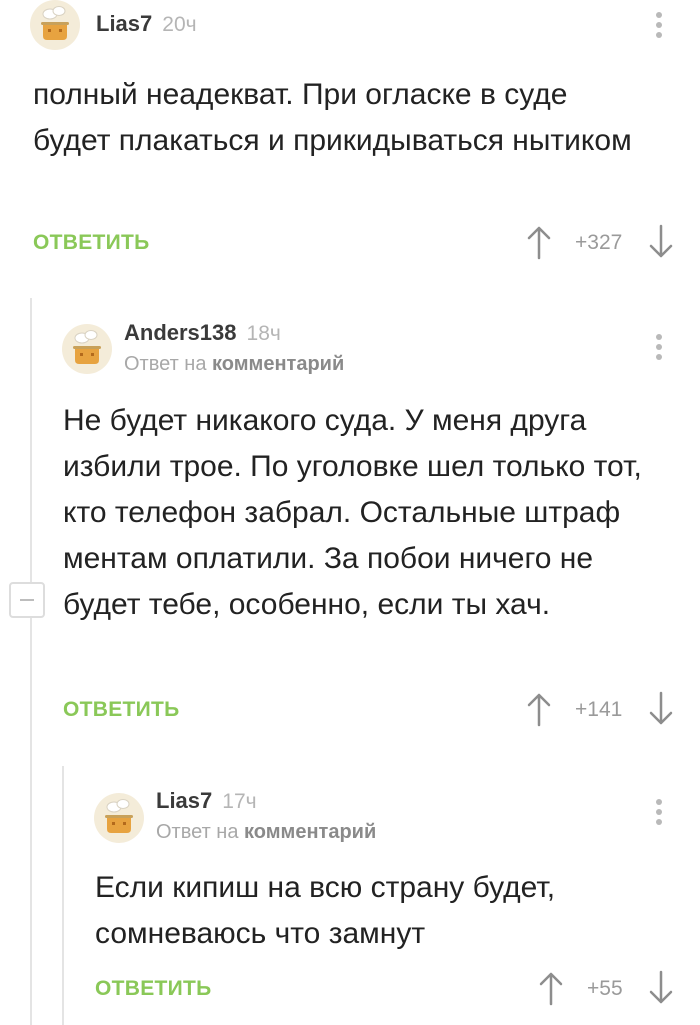  I want to click on vote-score: +327, so click(599, 242).